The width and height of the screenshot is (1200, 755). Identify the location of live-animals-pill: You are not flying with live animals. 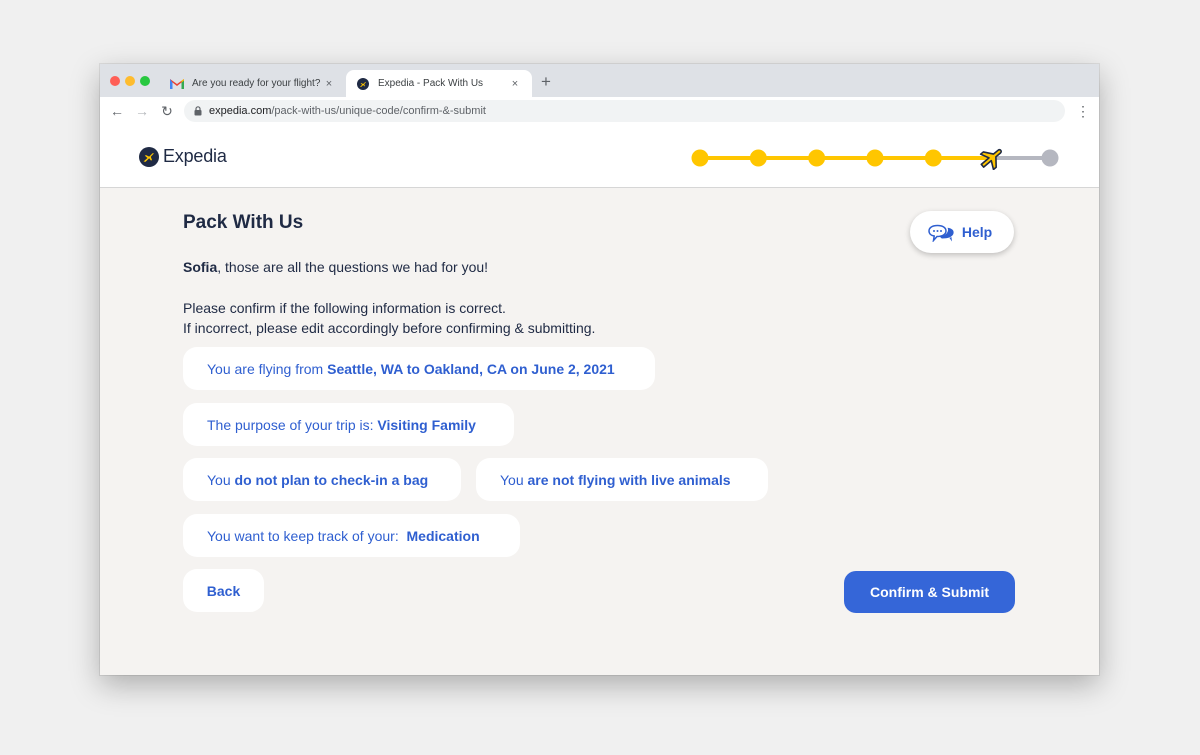
(622, 479).